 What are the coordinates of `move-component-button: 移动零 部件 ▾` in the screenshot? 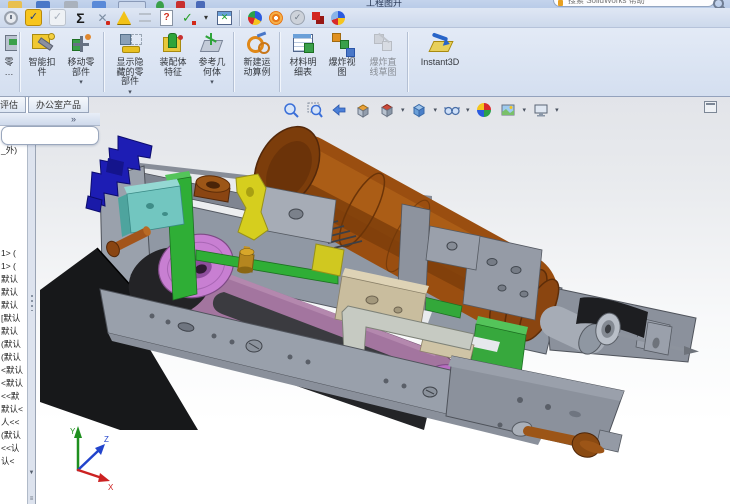 It's located at (81, 62).